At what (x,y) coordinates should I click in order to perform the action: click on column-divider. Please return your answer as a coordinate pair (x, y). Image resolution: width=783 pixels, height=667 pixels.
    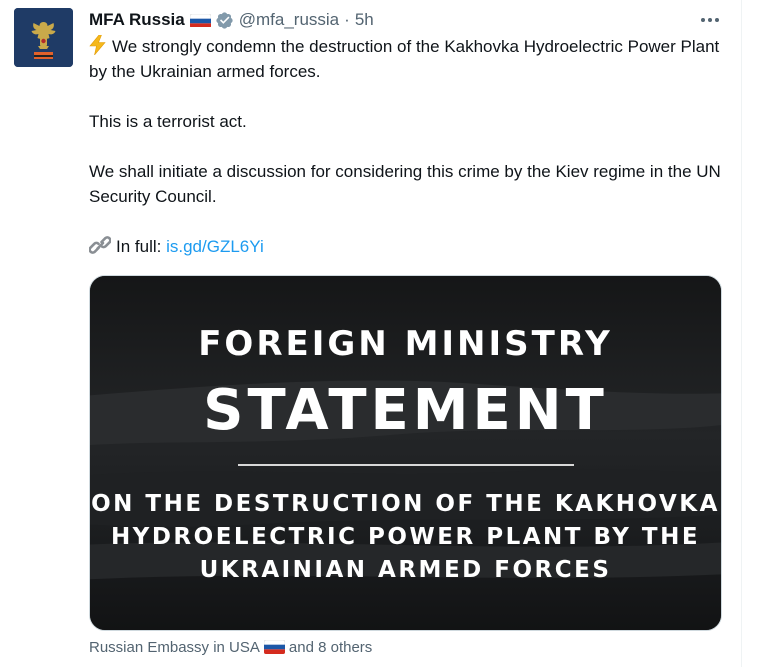
    Looking at the image, I should click on (741, 333).